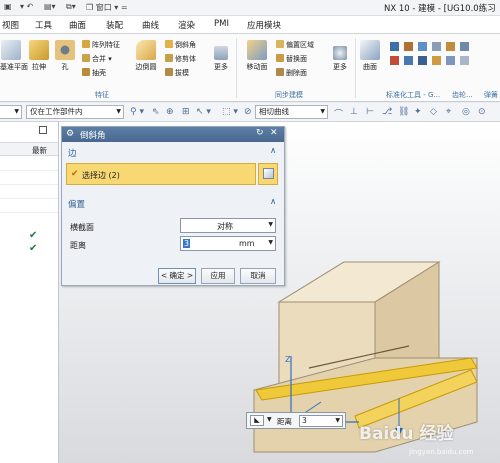  I want to click on menu-curve: 曲线, so click(150, 25).